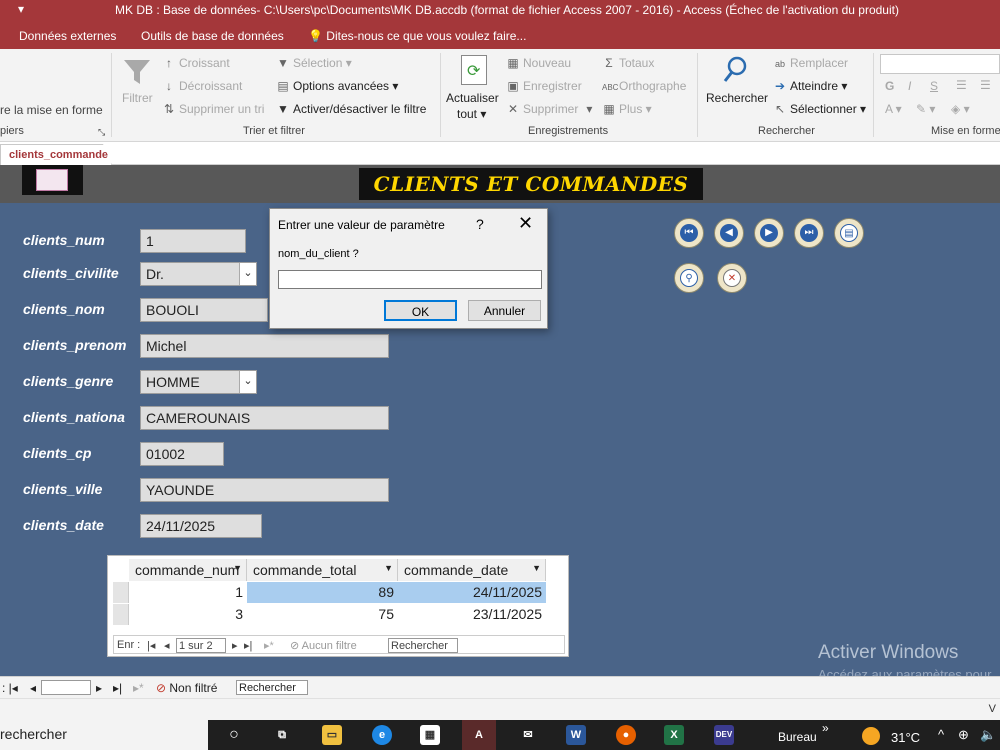  Describe the element at coordinates (382, 735) in the screenshot. I see `edge-icon: e` at that location.